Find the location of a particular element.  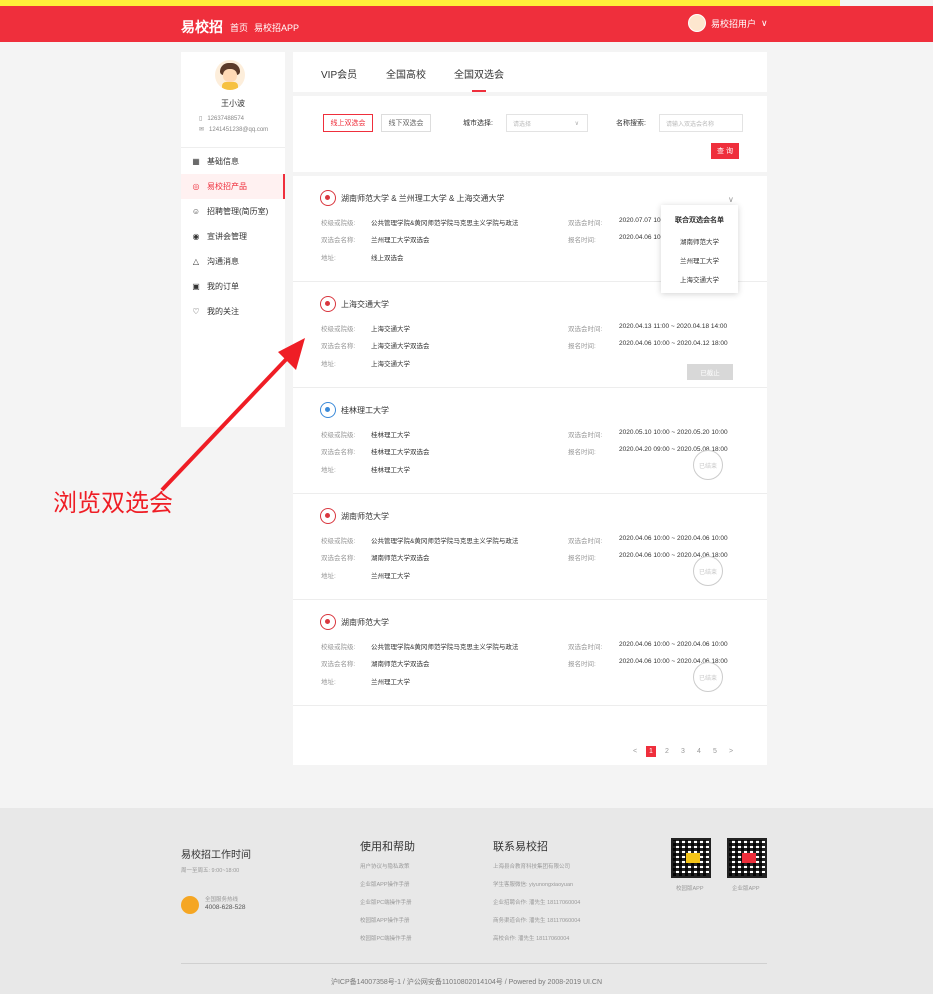

avatar is located at coordinates (697, 23).